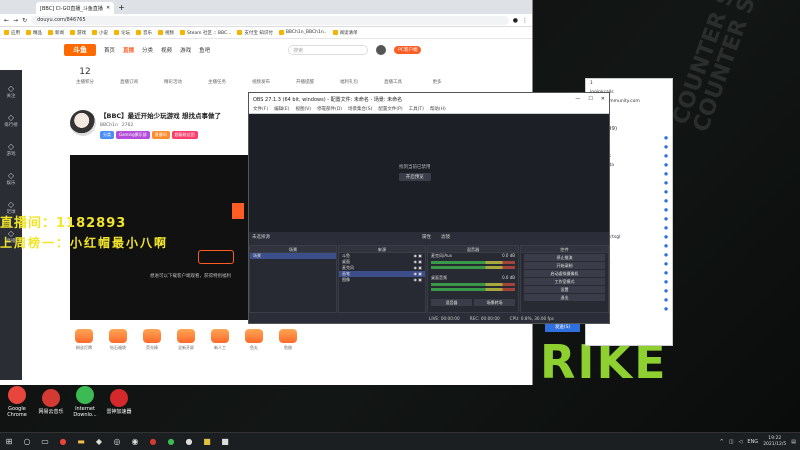 This screenshot has width=800, height=450. I want to click on control-button: 工作室模式, so click(564, 281).